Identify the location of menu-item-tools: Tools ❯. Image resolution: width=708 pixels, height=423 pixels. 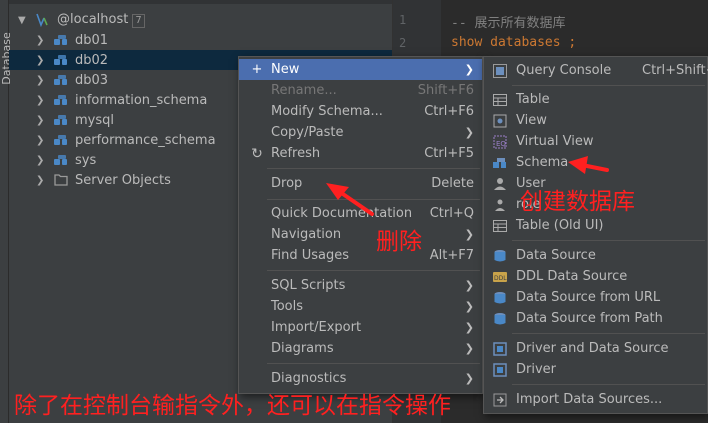
(360, 306).